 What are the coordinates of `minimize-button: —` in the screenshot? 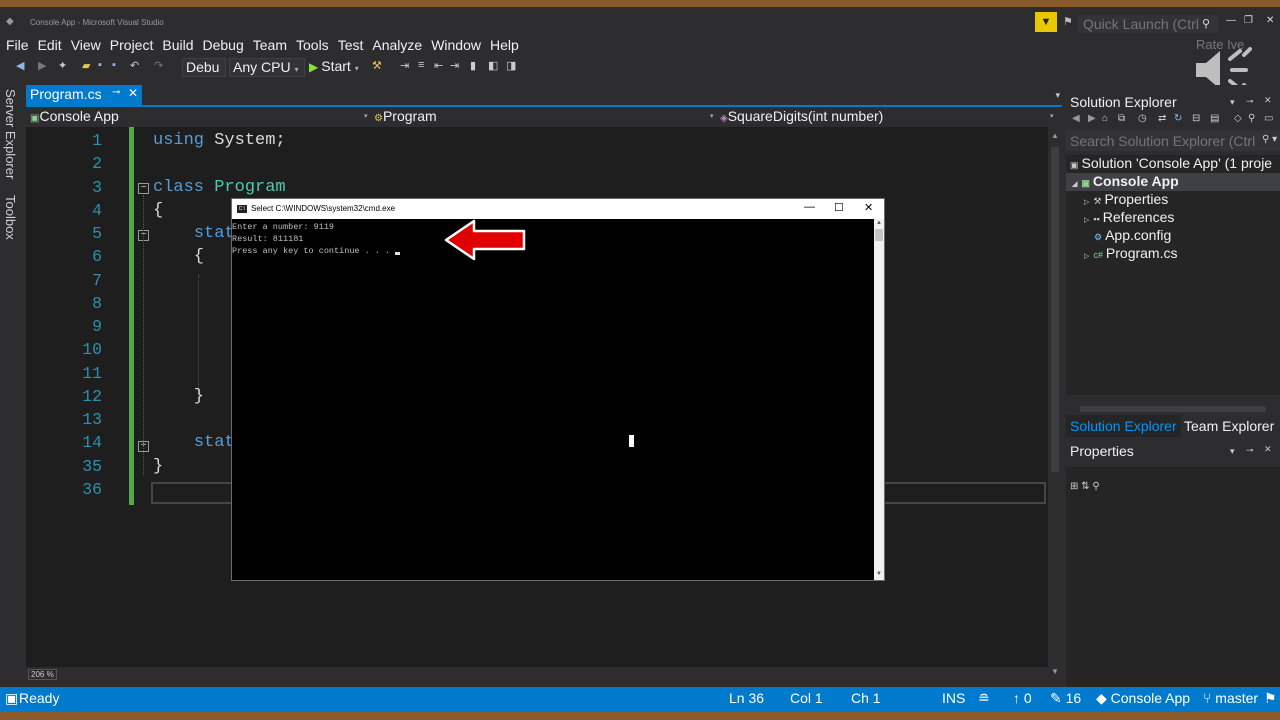 It's located at (1231, 20).